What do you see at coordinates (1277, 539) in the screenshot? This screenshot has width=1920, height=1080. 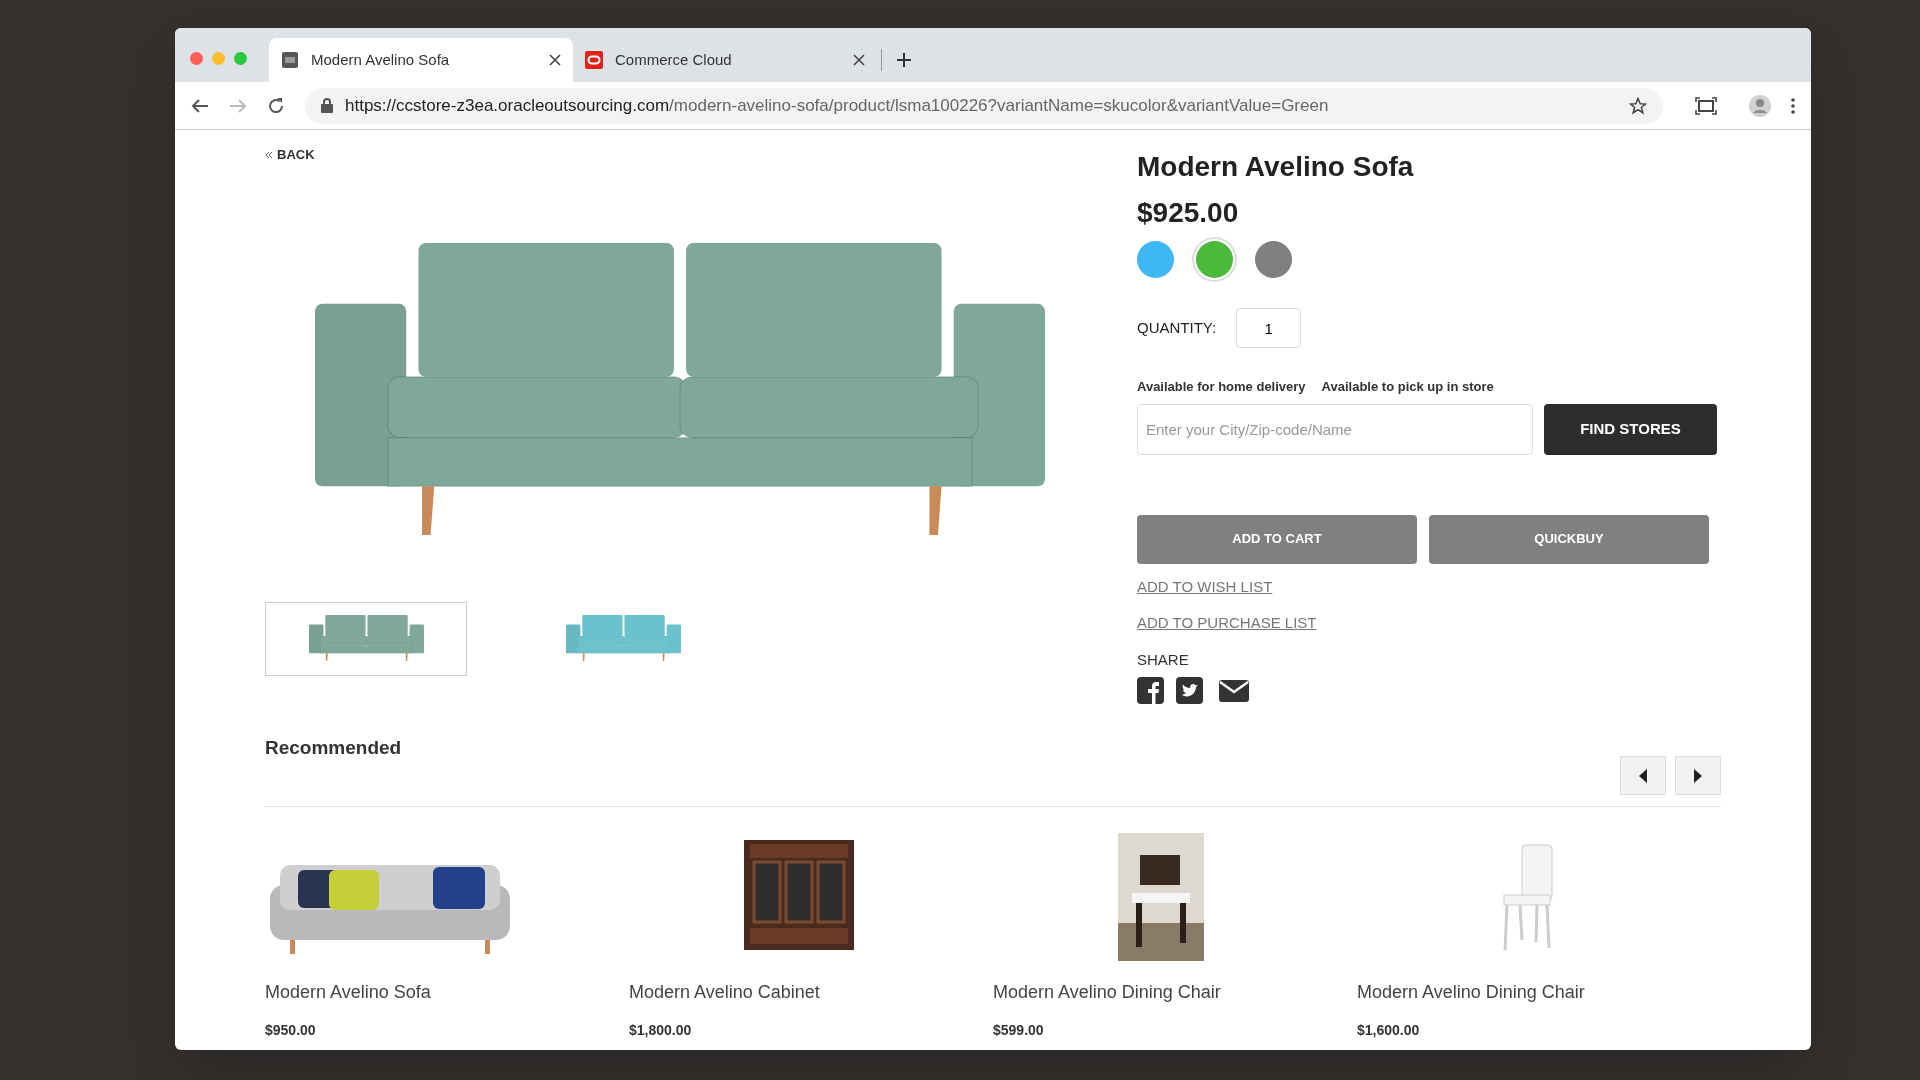 I see `add-to-cart-button: ADD TO CART` at bounding box center [1277, 539].